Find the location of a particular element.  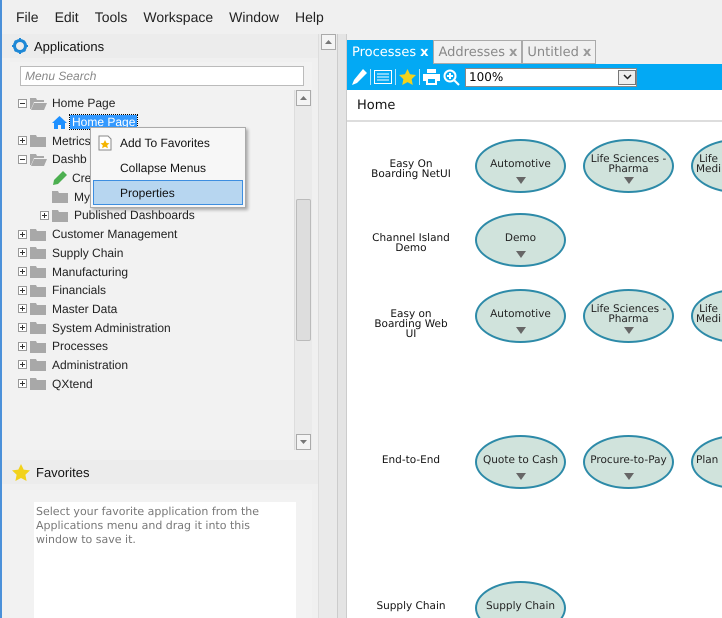

tree-item: Customer Management is located at coordinates (115, 234).